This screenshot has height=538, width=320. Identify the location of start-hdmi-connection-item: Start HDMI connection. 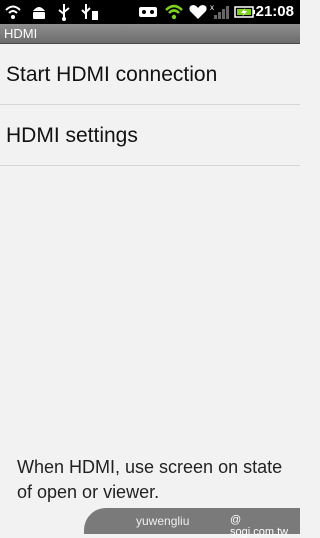
(150, 74).